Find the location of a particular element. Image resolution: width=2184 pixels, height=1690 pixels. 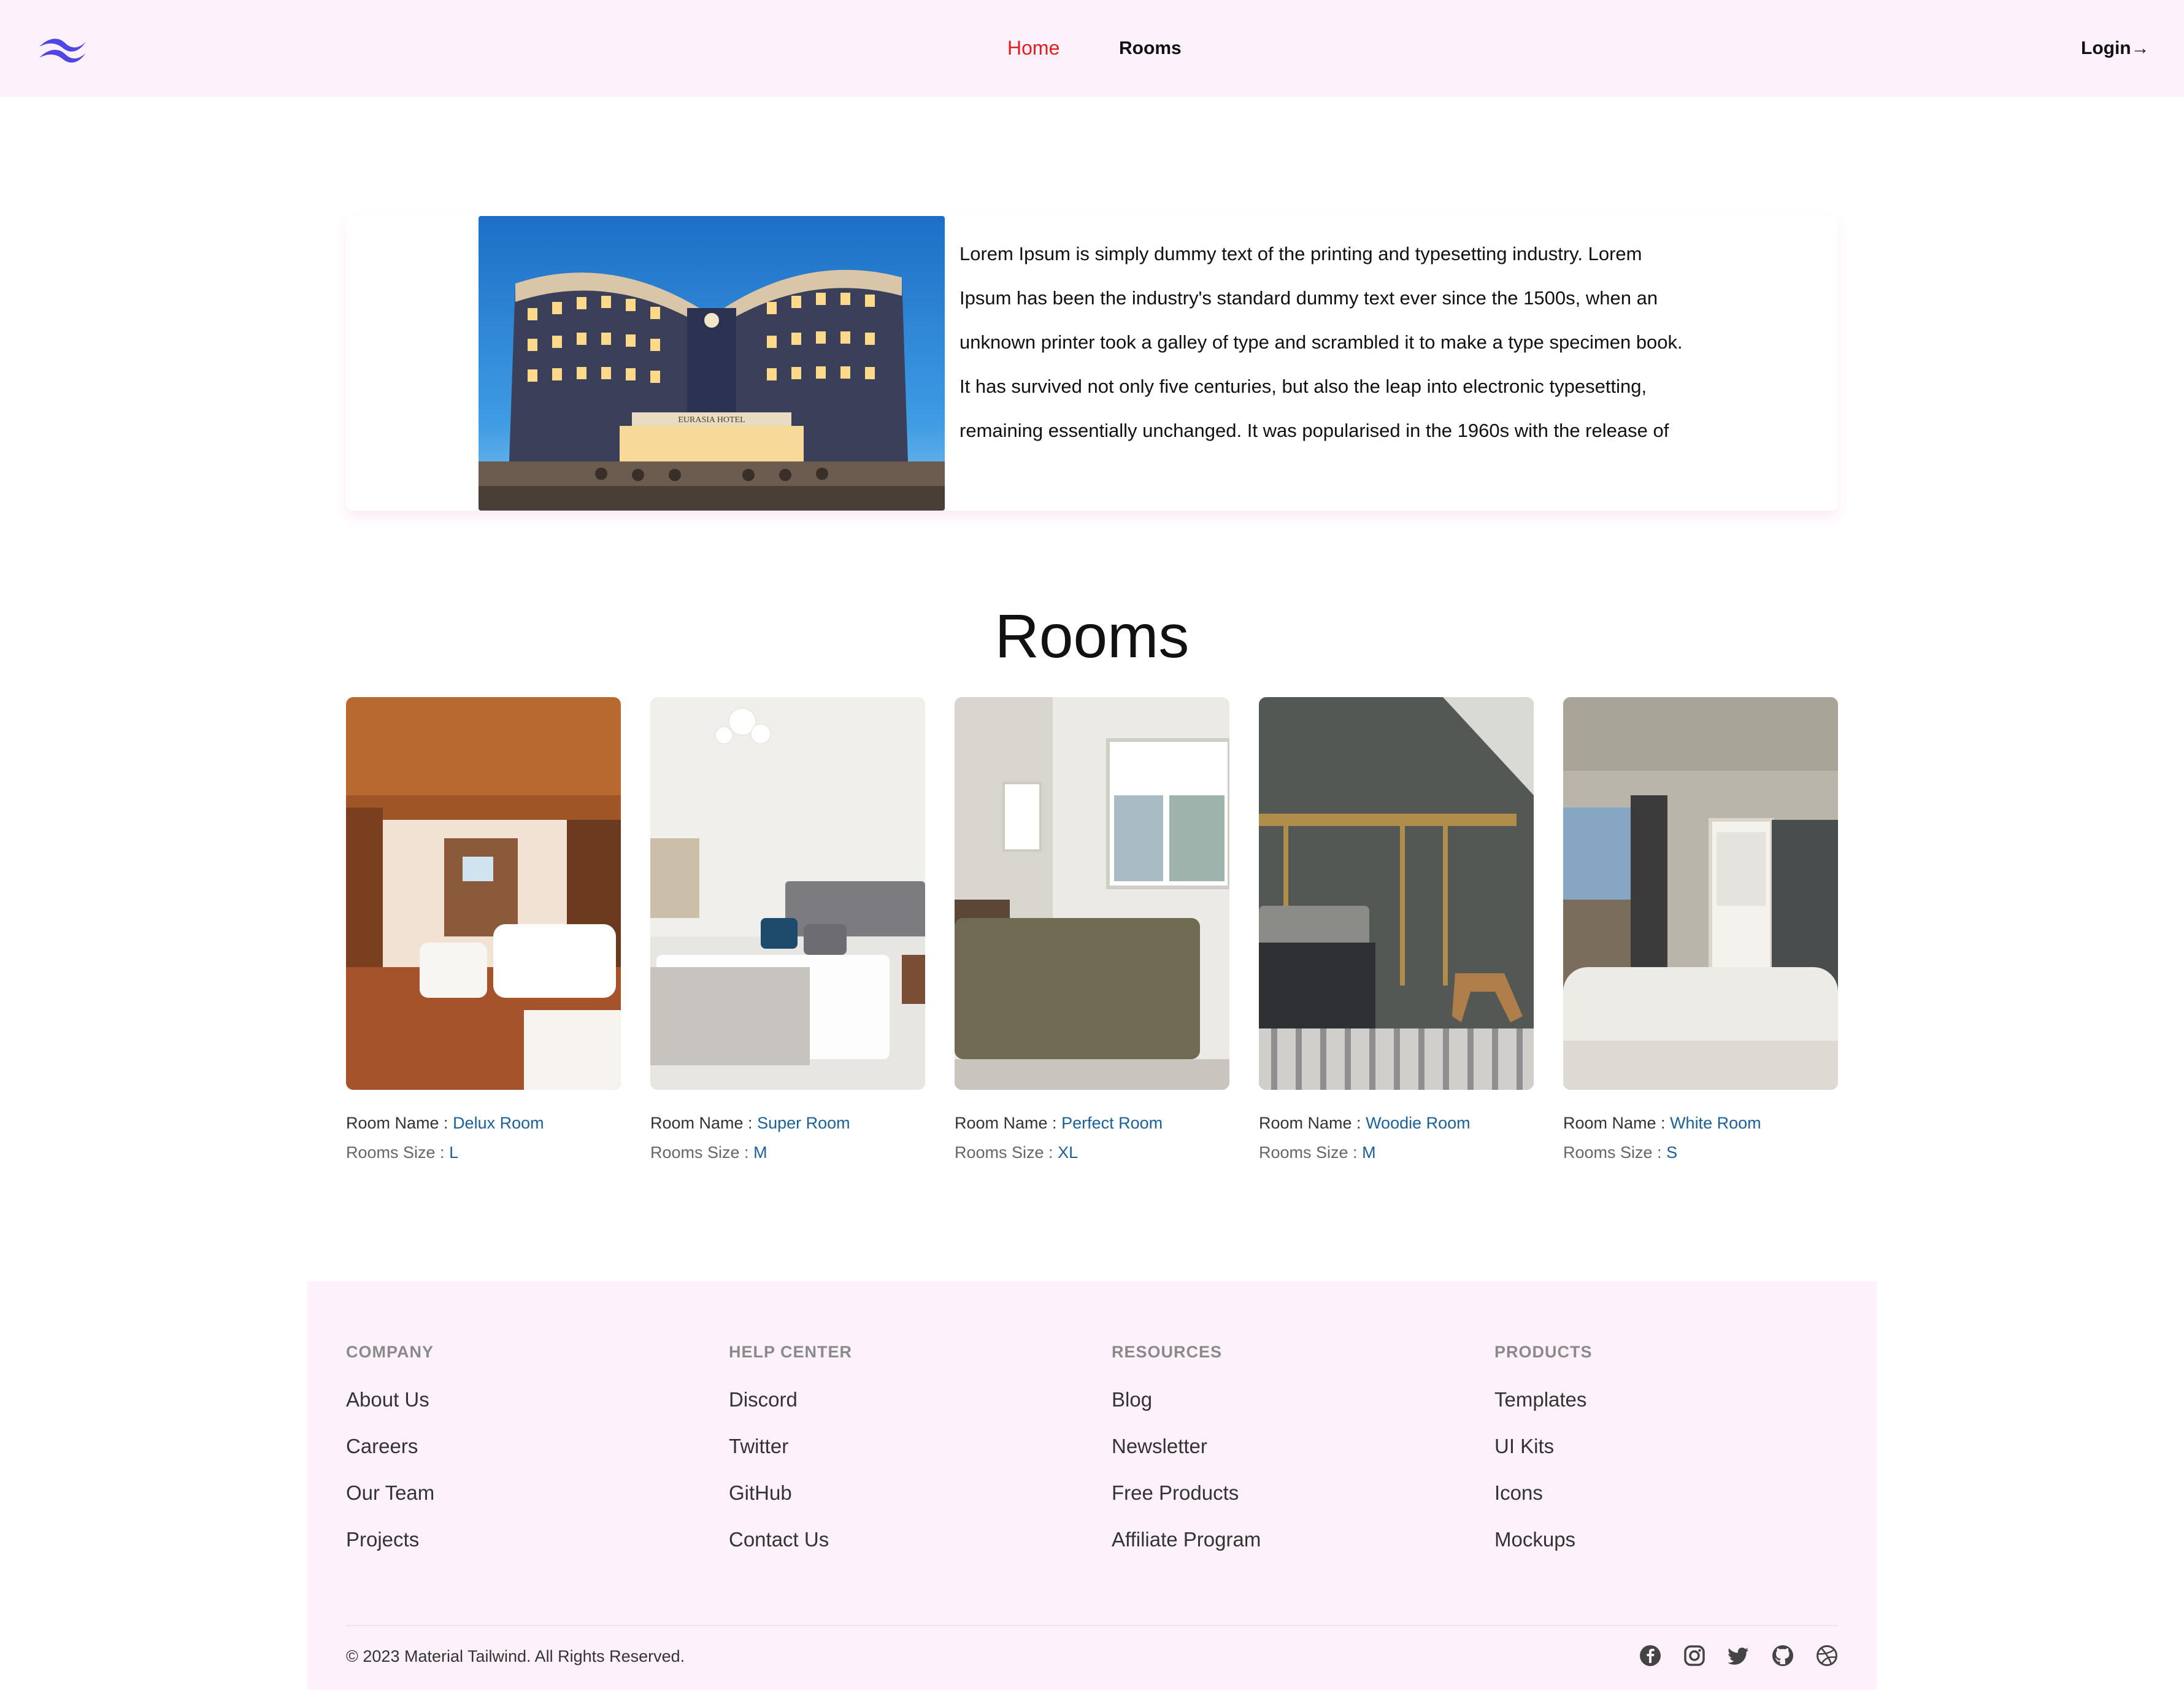

navbar: Home Rooms Login→ is located at coordinates (1092, 49).